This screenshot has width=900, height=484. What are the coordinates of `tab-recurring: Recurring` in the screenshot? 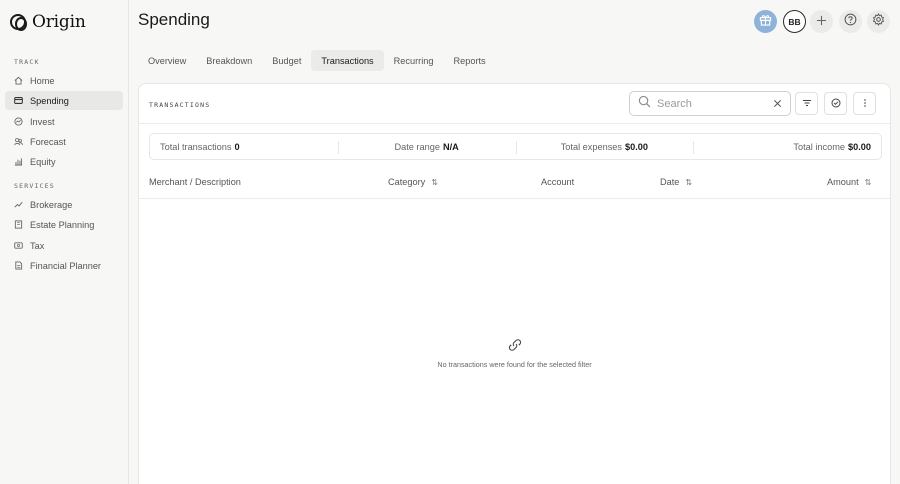 It's located at (414, 60).